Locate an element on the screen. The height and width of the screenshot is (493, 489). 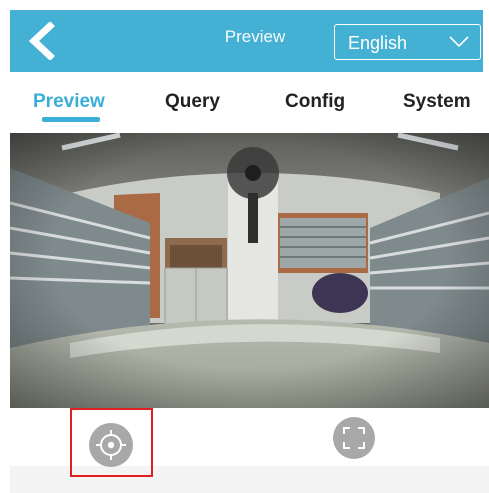
chevron-left-icon is located at coordinates (41, 41).